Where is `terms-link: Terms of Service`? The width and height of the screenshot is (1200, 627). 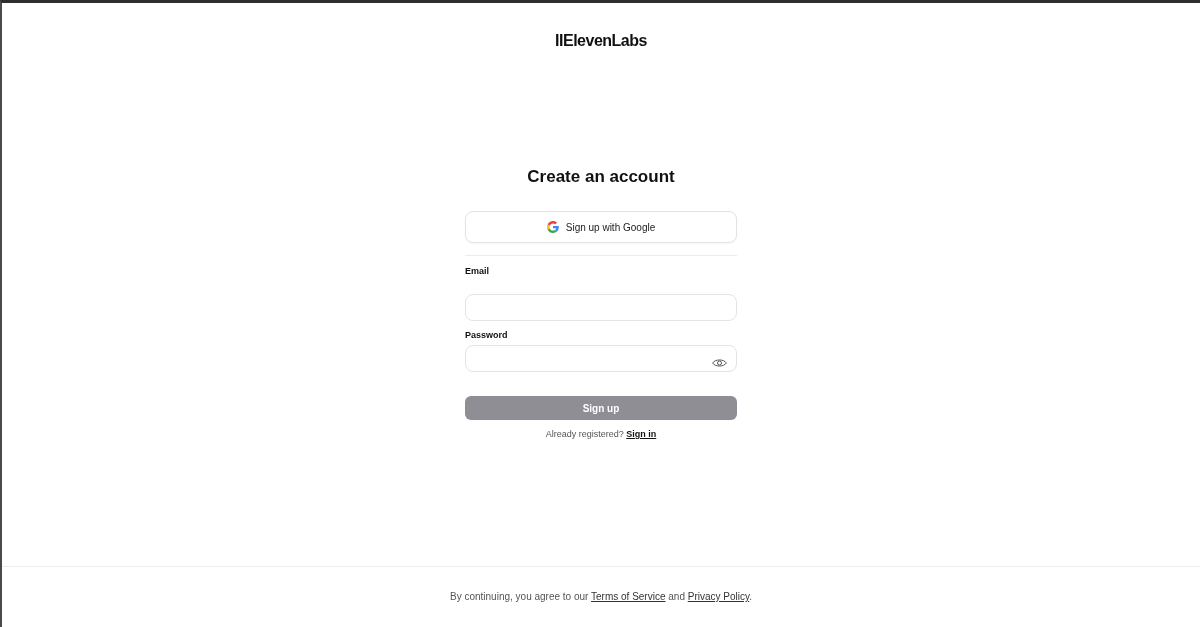
terms-link: Terms of Service is located at coordinates (628, 596).